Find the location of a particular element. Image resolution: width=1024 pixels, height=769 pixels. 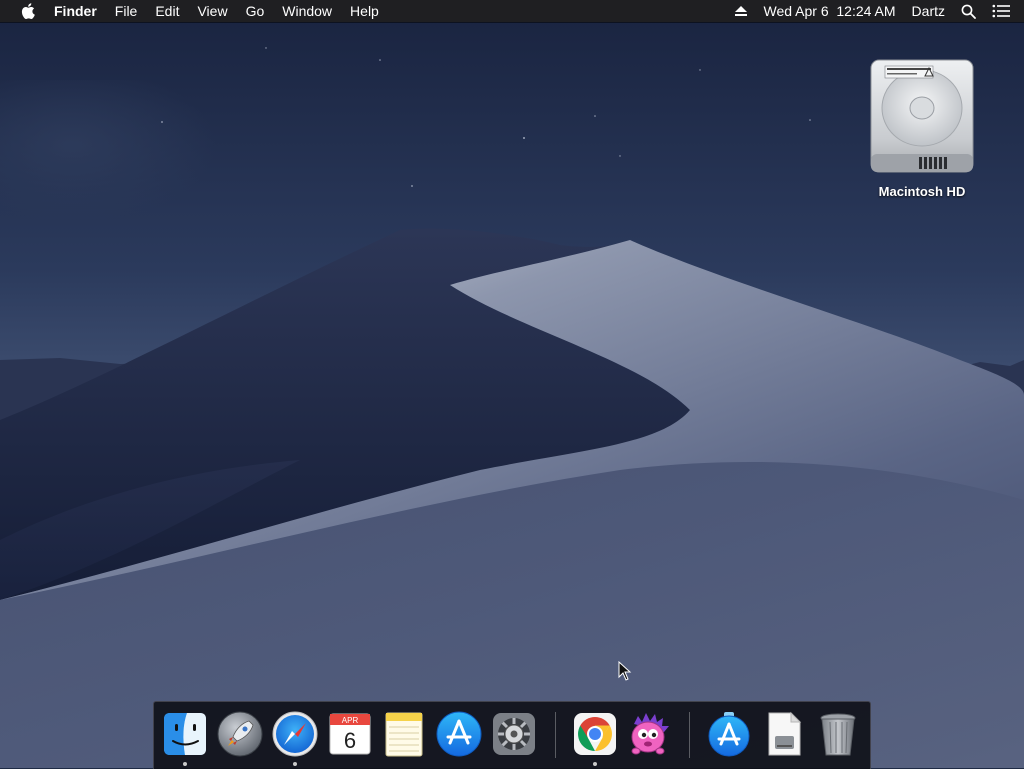

dock-finder is located at coordinates (185, 734).